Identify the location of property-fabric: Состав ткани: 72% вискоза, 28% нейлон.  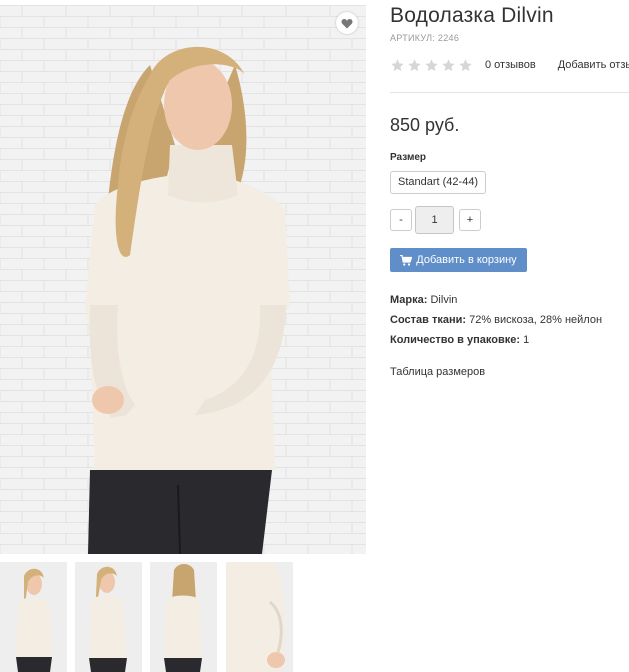
(496, 320).